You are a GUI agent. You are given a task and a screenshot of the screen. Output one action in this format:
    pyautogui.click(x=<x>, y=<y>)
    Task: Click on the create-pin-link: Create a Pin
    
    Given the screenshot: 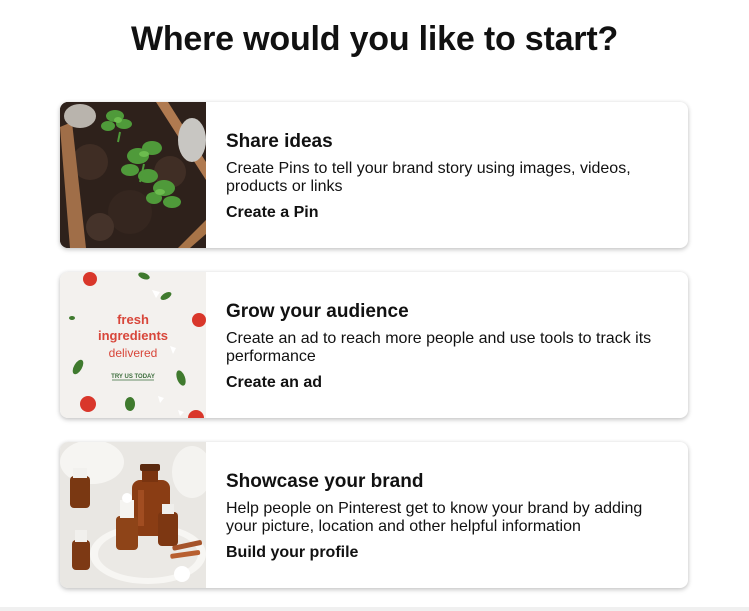 What is the action you would take?
    pyautogui.click(x=272, y=213)
    